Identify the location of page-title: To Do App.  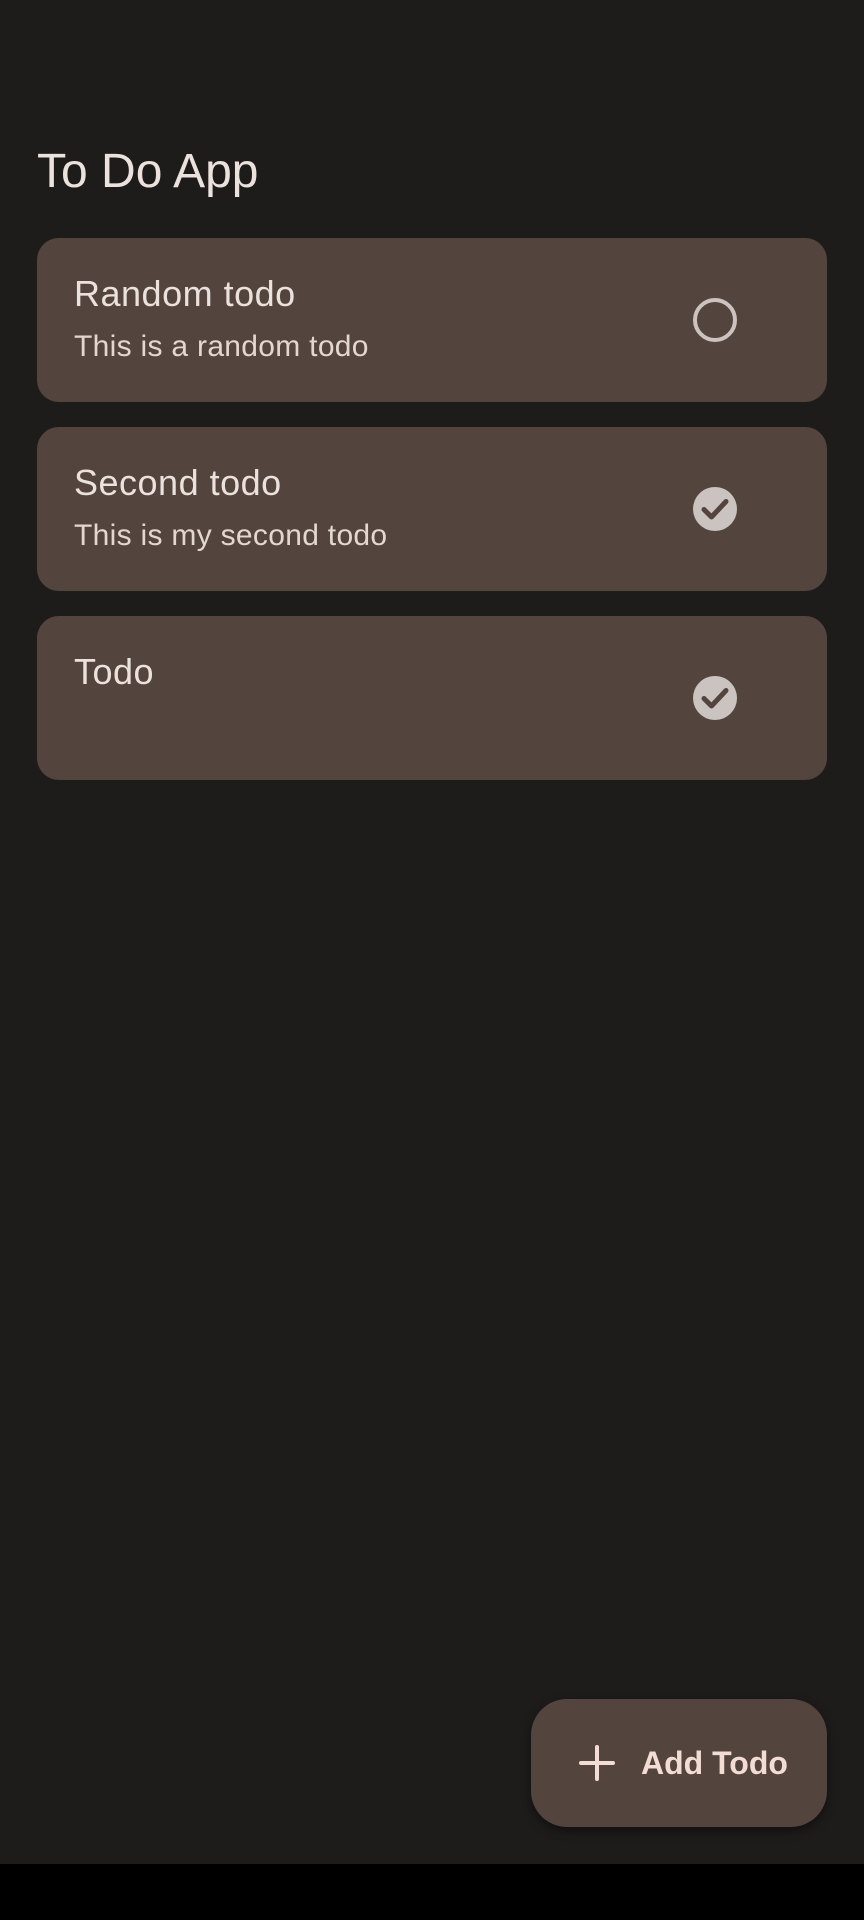
(148, 171).